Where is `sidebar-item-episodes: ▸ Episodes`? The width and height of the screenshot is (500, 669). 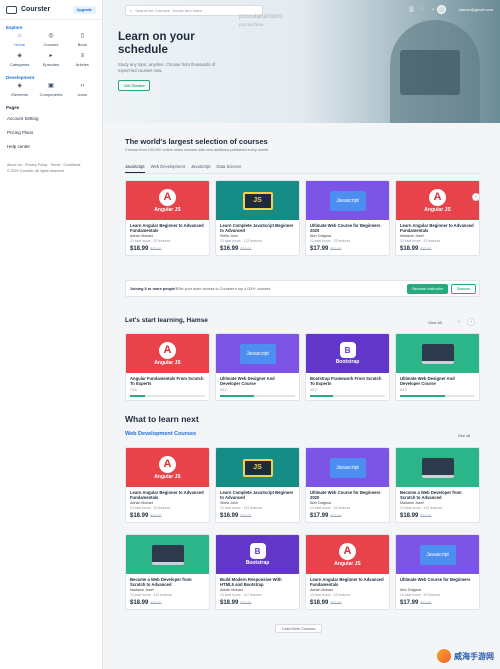 sidebar-item-episodes: ▸ Episodes is located at coordinates (50, 60).